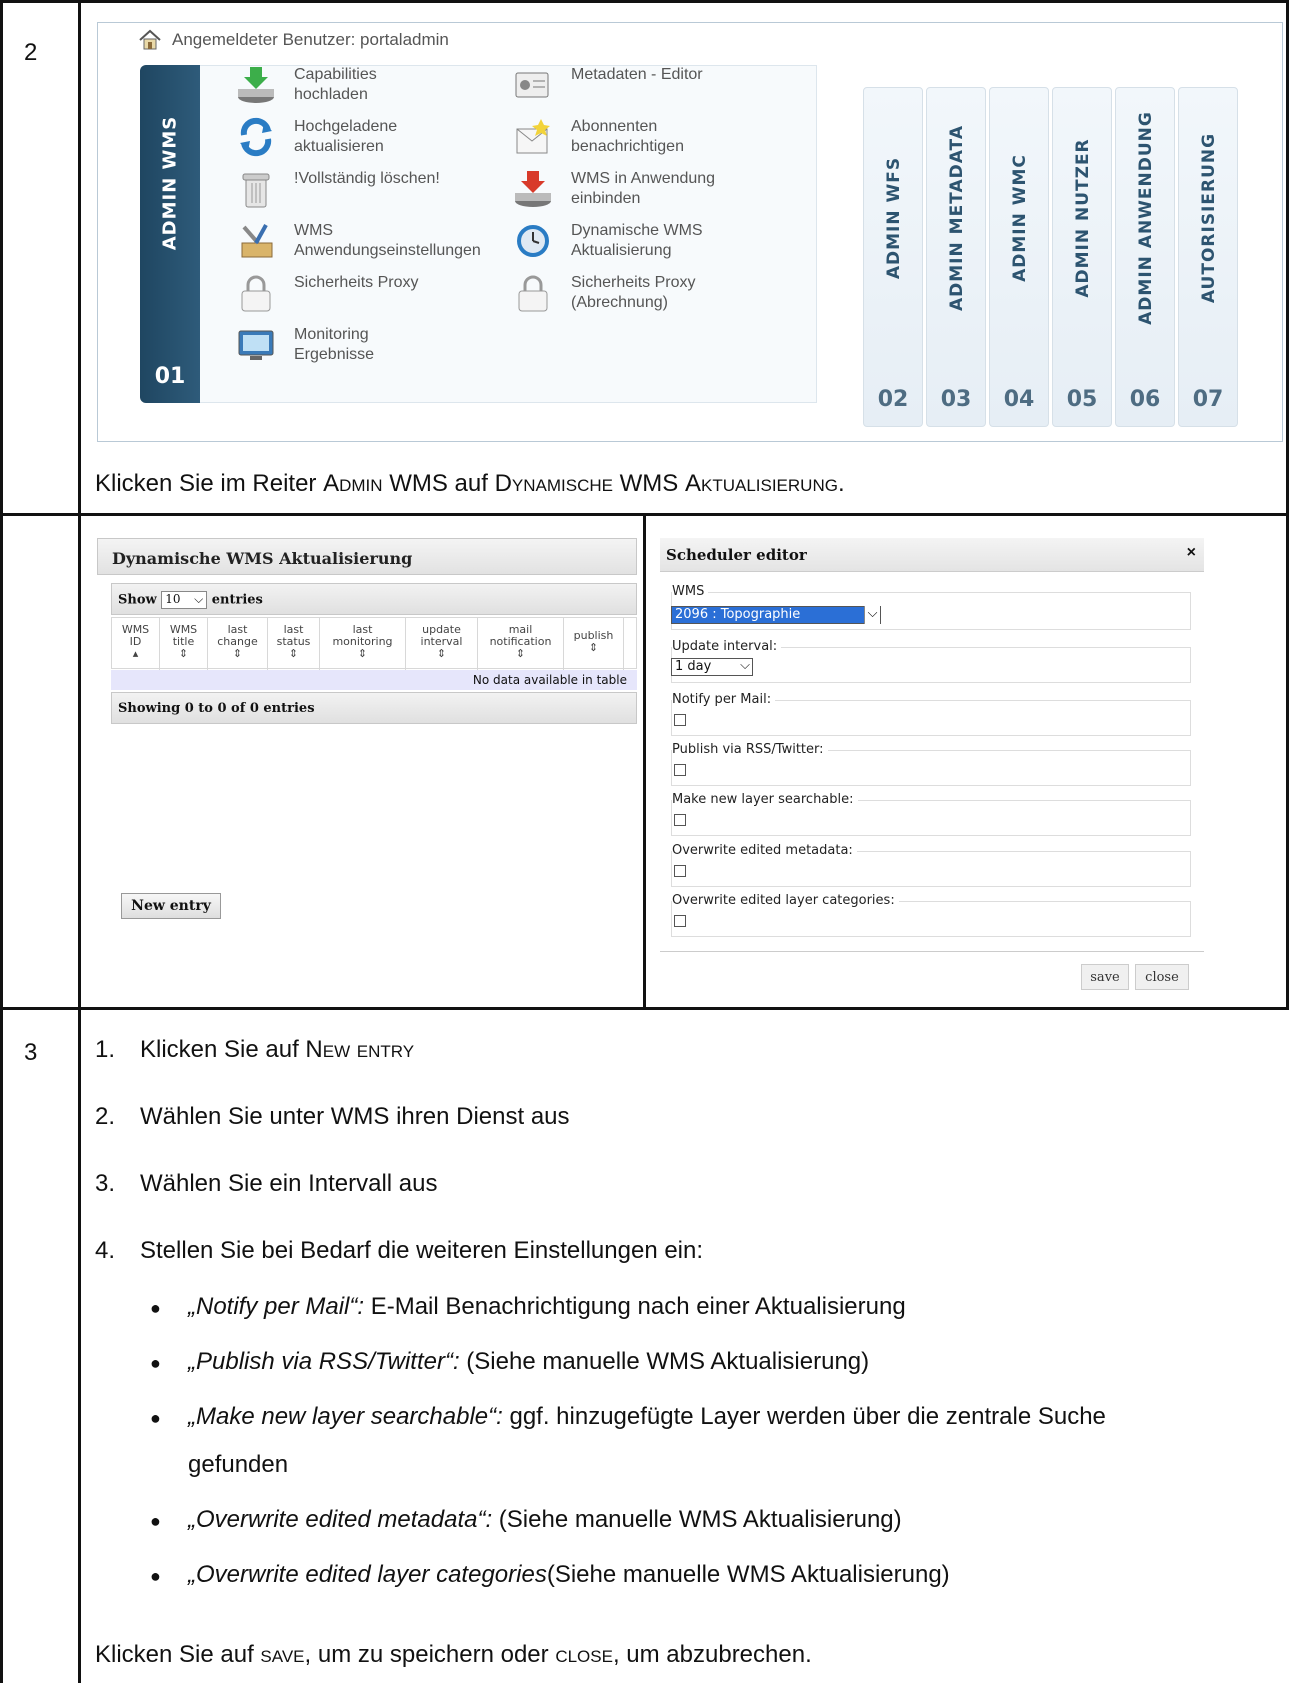  I want to click on tab-admin-wms: ADMIN WMS 01, so click(170, 234).